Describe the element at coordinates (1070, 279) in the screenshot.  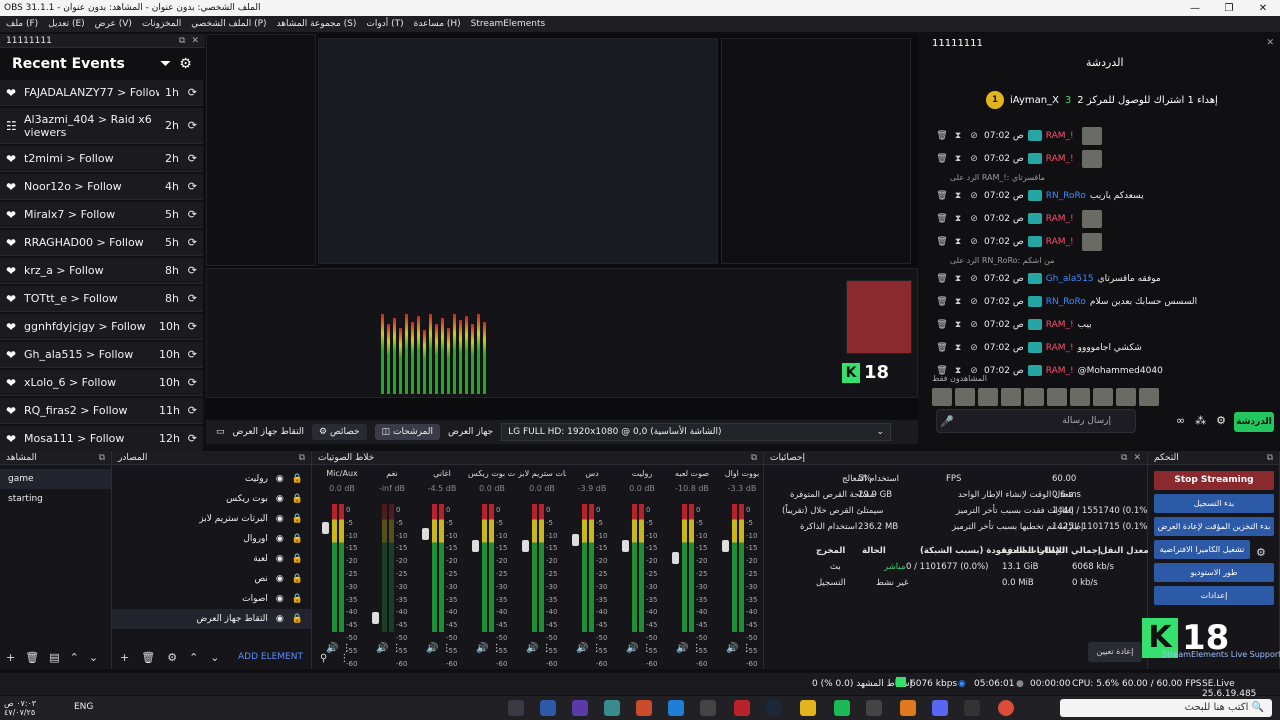
I see `chat-username: Gh_ala515` at that location.